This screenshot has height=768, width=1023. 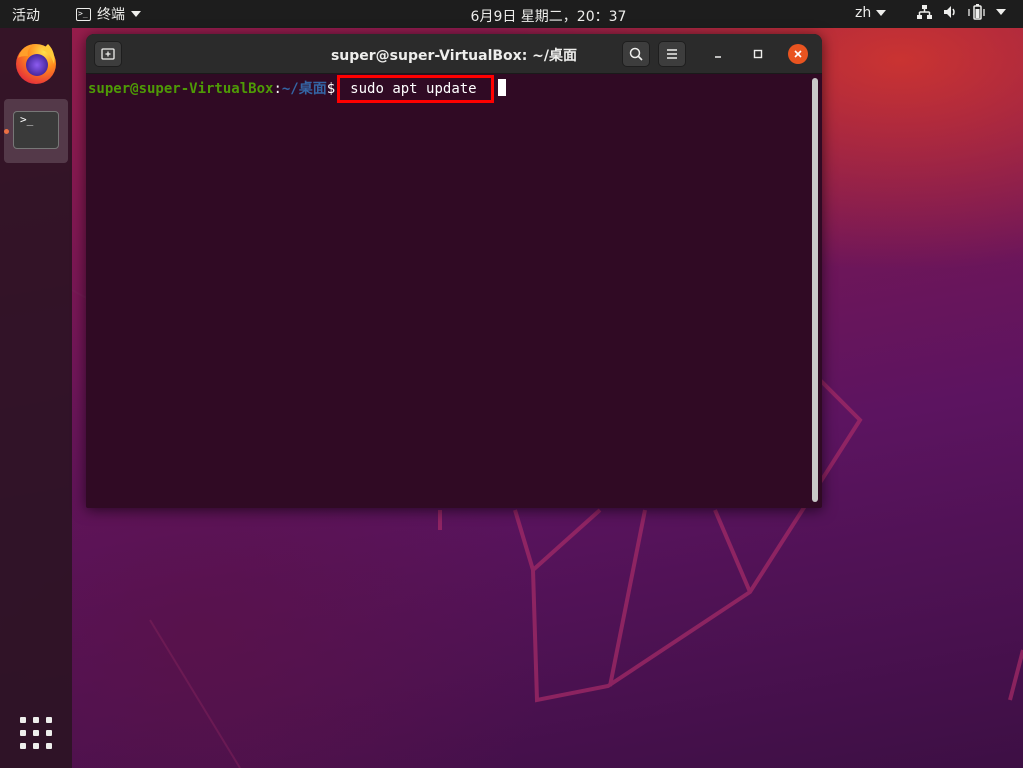 I want to click on input-method-menu: zh, so click(x=871, y=13).